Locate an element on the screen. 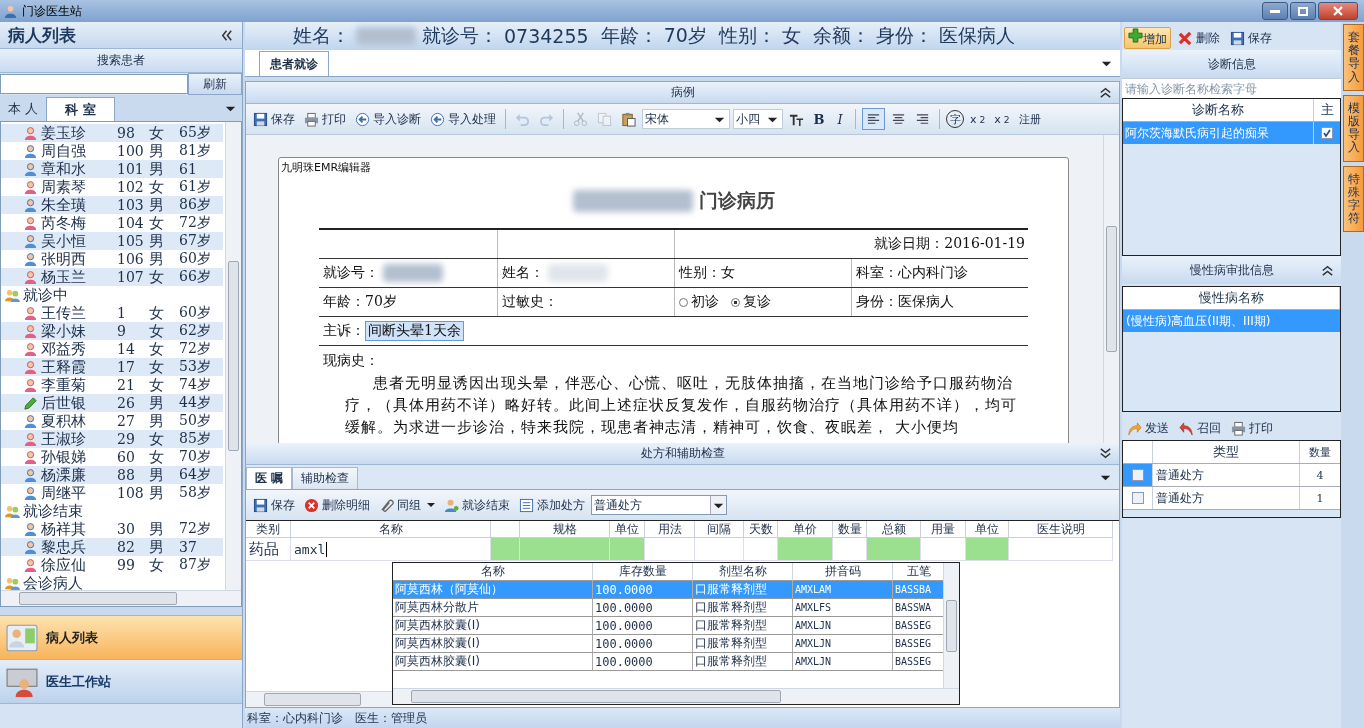  splitter-grip is located at coordinates (121, 611).